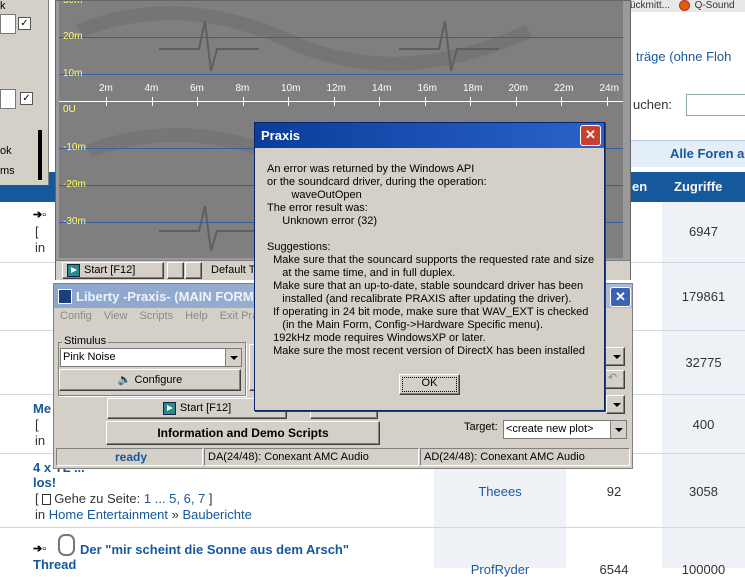  I want to click on menu-scripts: Scripts, so click(156, 316).